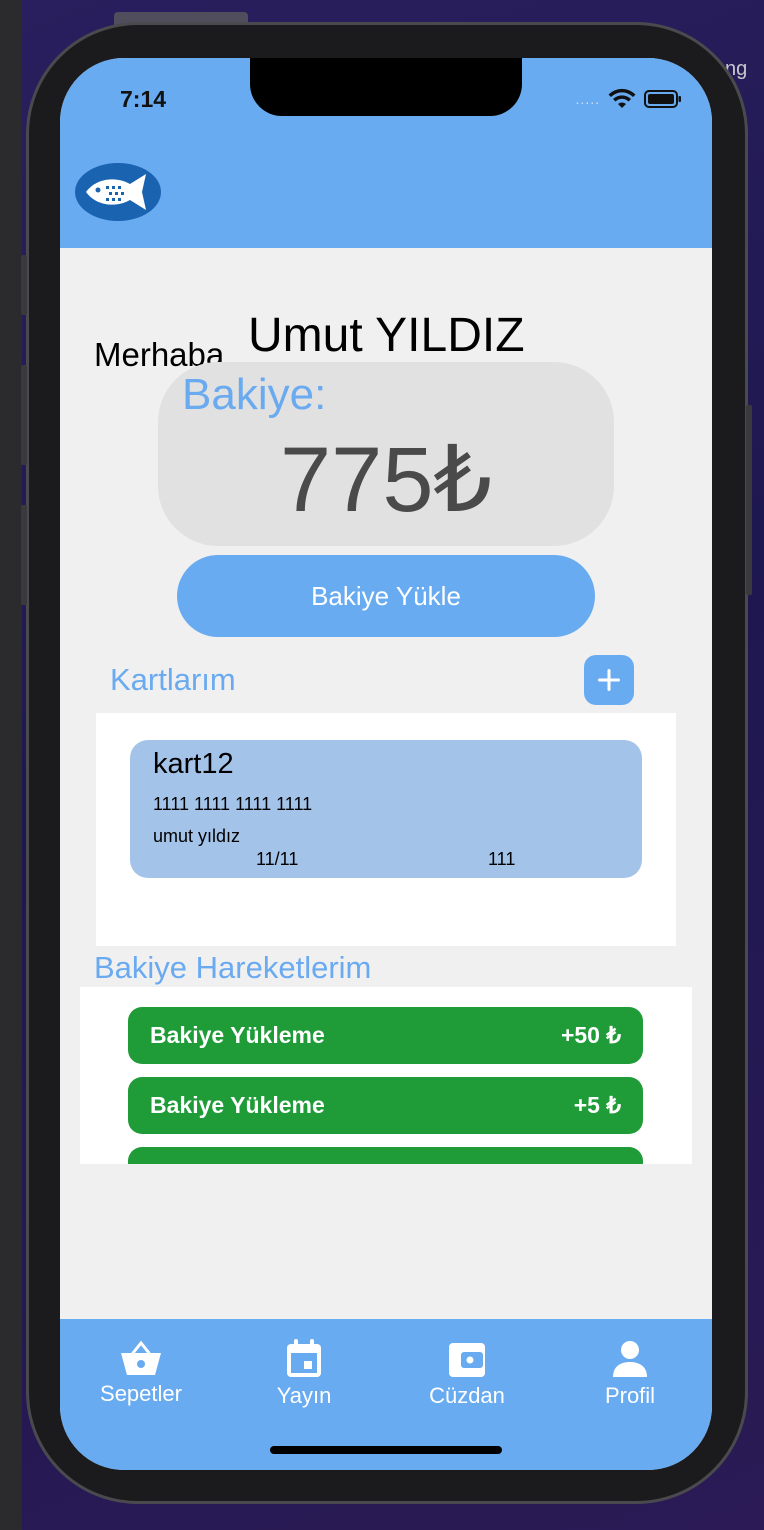  What do you see at coordinates (233, 967) in the screenshot?
I see `transactions-section-title: Bakiye Hareketlerim` at bounding box center [233, 967].